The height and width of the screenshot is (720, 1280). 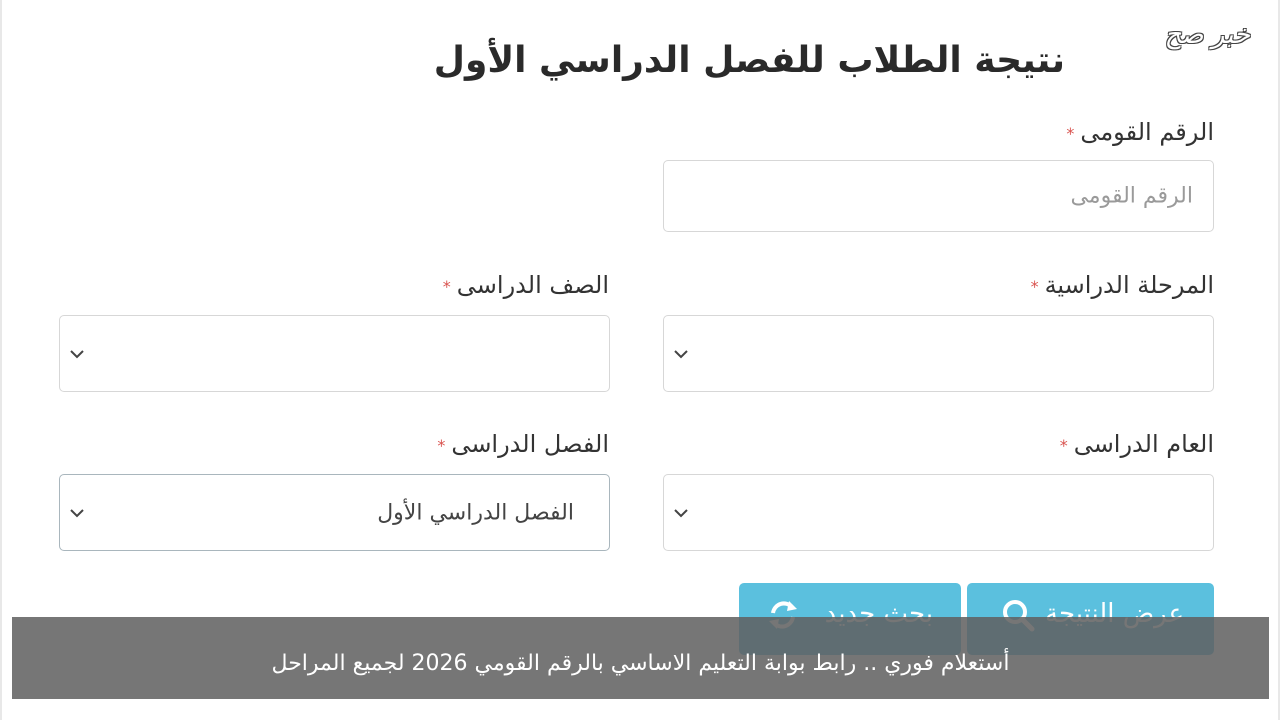 What do you see at coordinates (334, 353) in the screenshot?
I see `grade-select` at bounding box center [334, 353].